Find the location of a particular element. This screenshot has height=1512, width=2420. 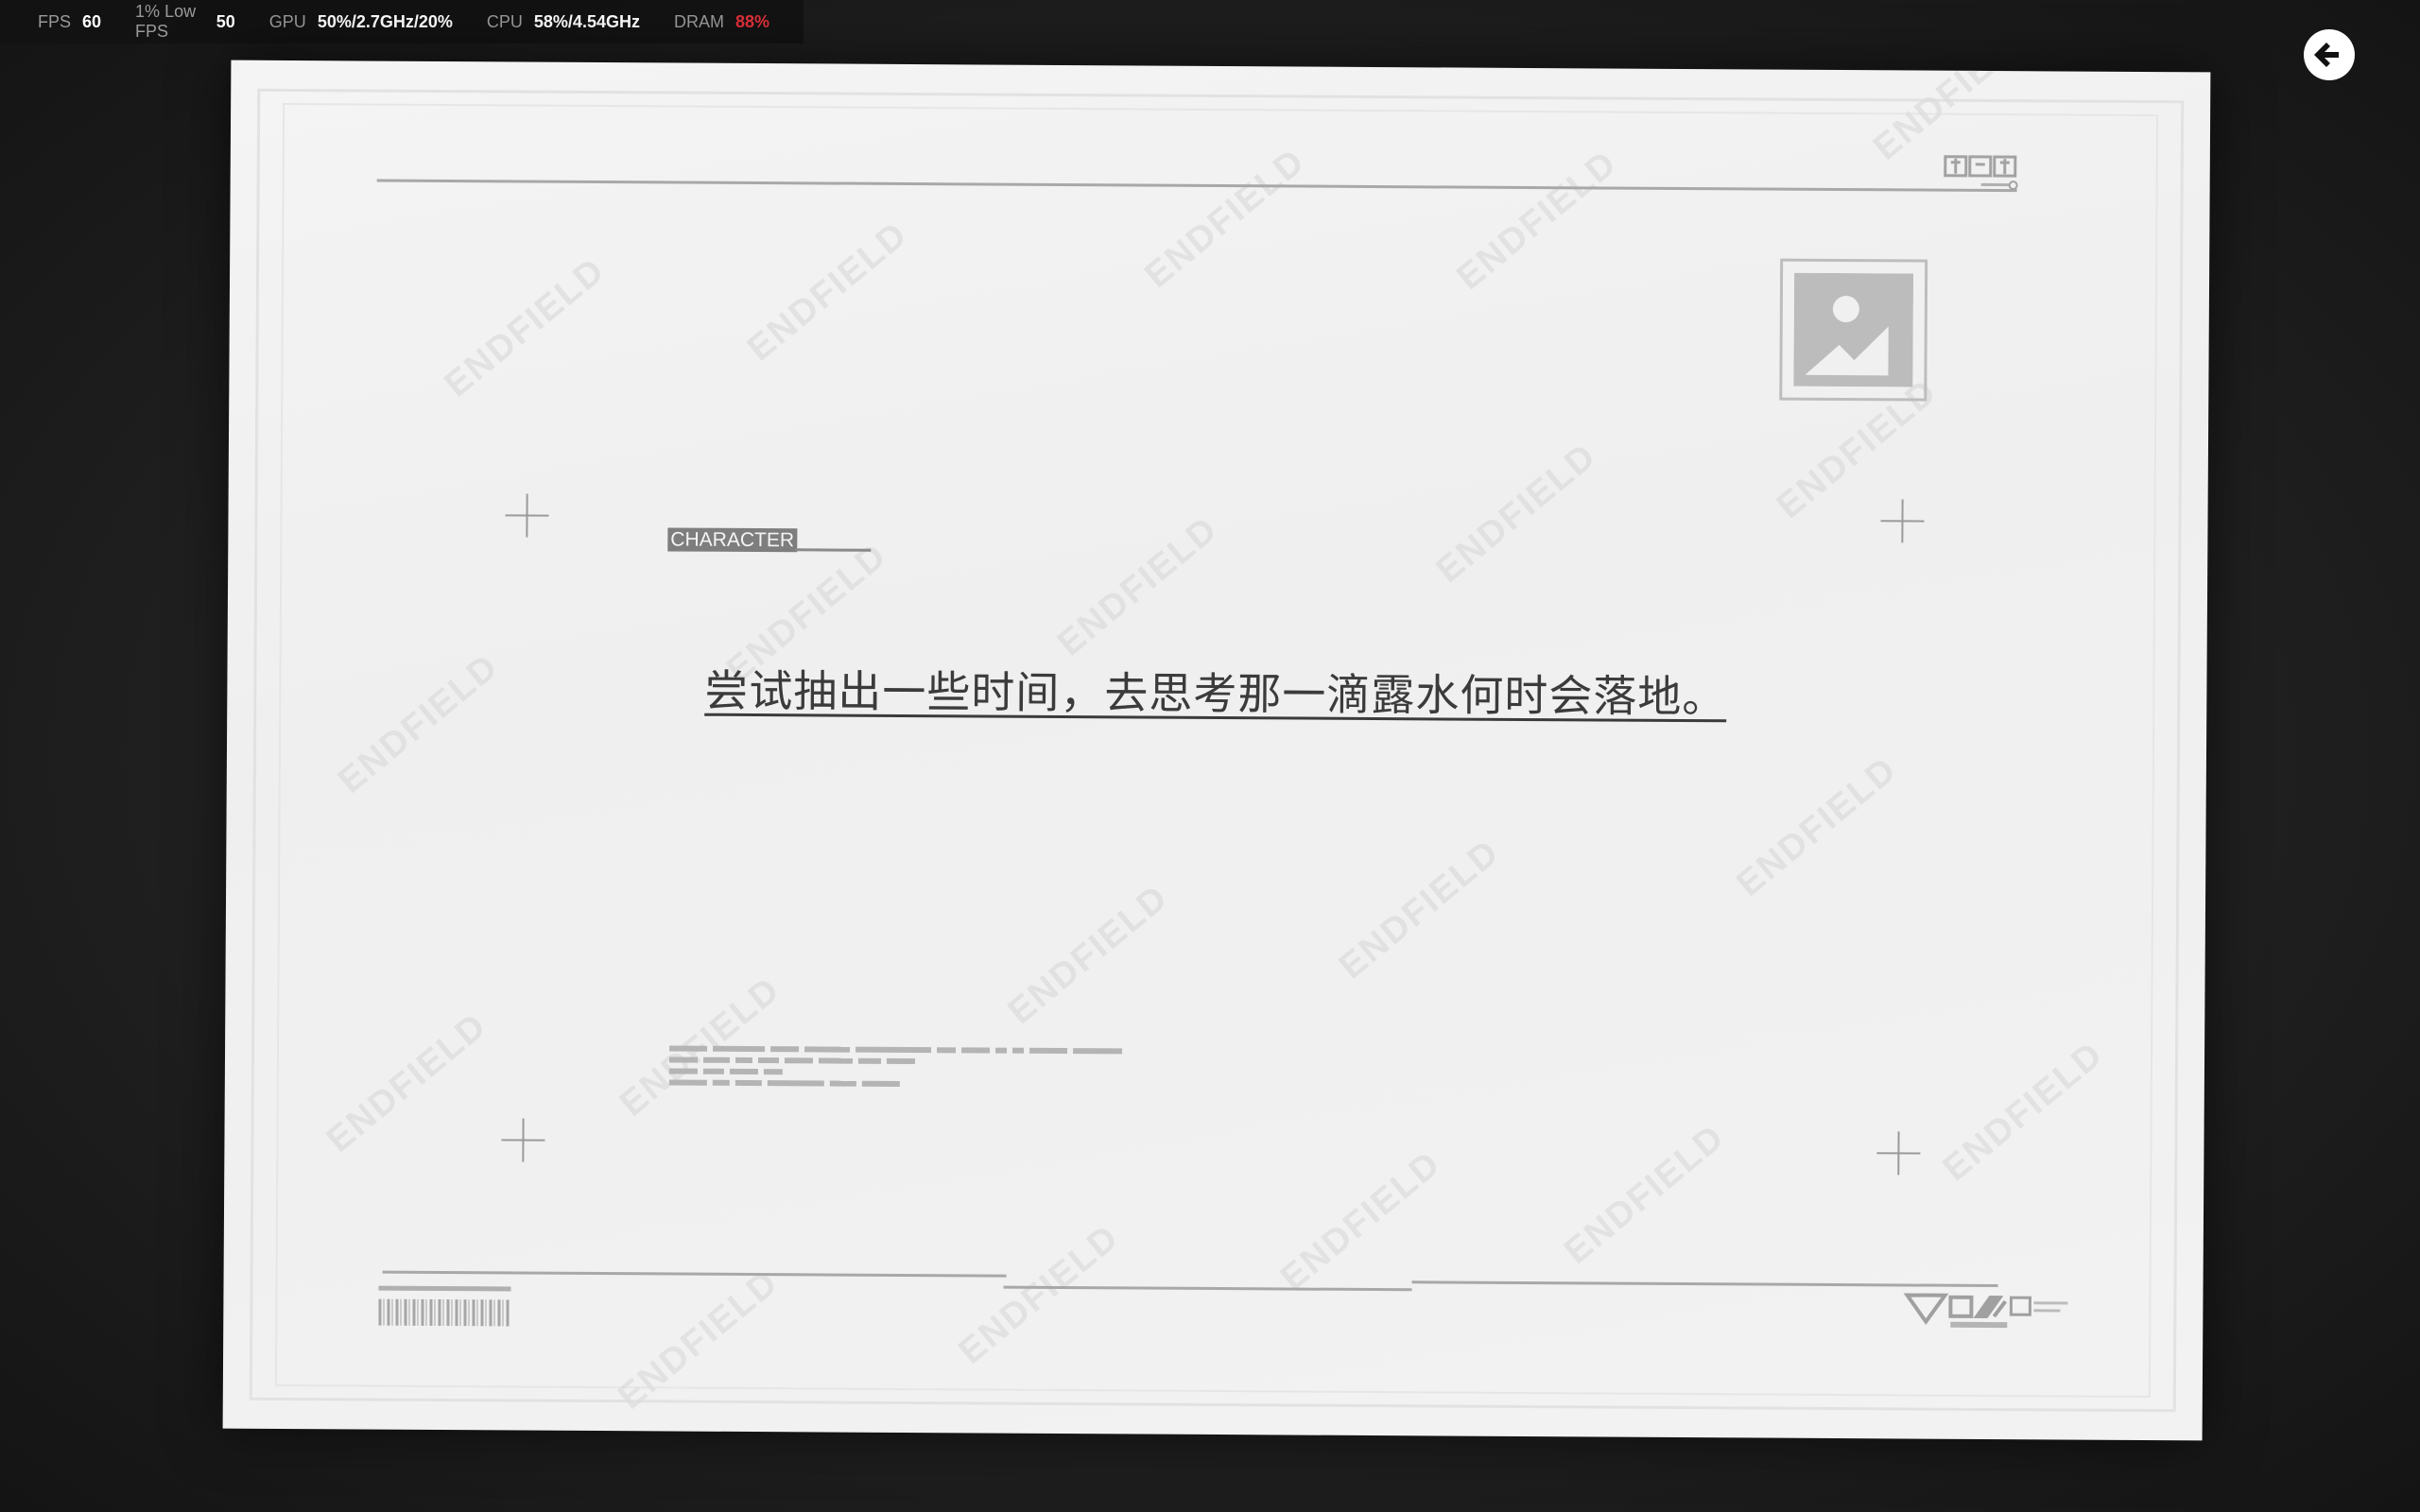

portrait-placeholder is located at coordinates (1853, 330).